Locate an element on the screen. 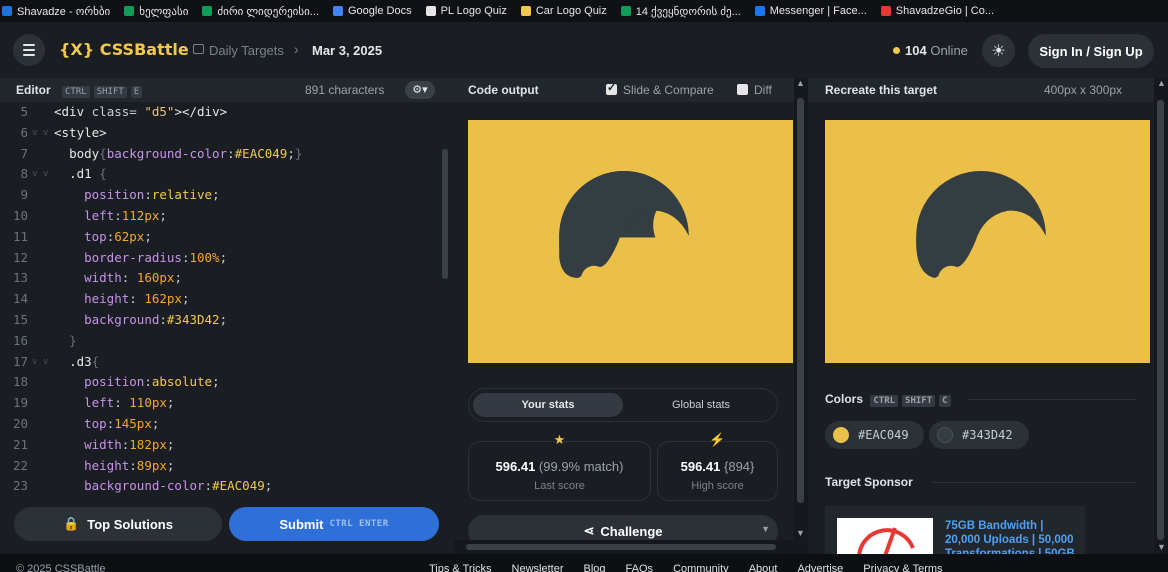 This screenshot has height=572, width=1168. code-line: 17 v v .d3{ is located at coordinates (220, 364).